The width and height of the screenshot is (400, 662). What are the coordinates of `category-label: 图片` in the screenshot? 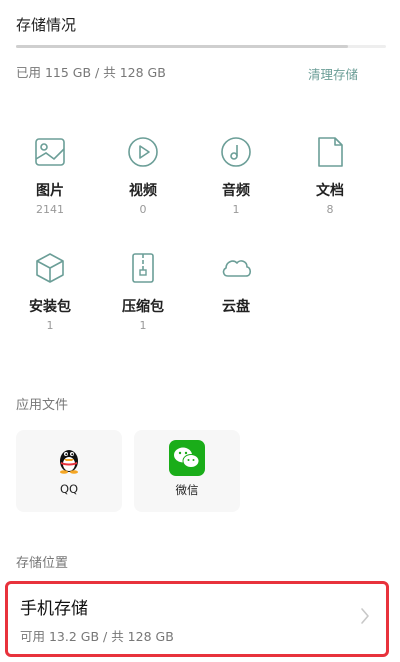 It's located at (50, 191).